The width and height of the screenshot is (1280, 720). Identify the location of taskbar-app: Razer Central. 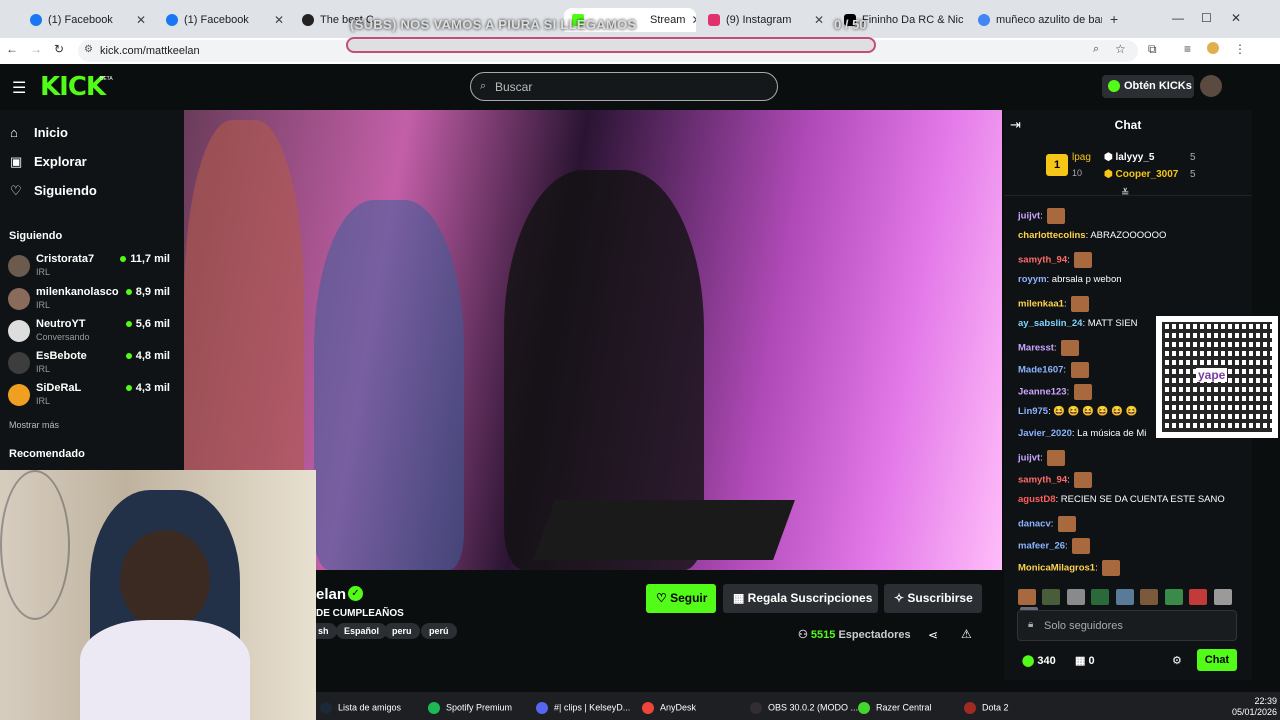
(895, 708).